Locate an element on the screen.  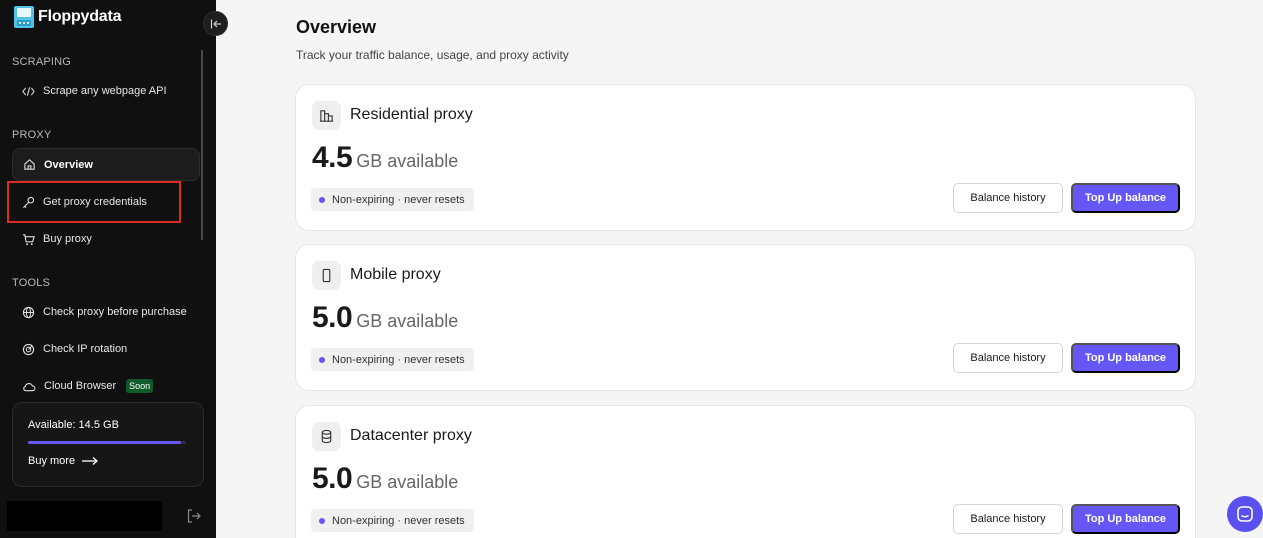
soon-badge: Soon is located at coordinates (140, 386).